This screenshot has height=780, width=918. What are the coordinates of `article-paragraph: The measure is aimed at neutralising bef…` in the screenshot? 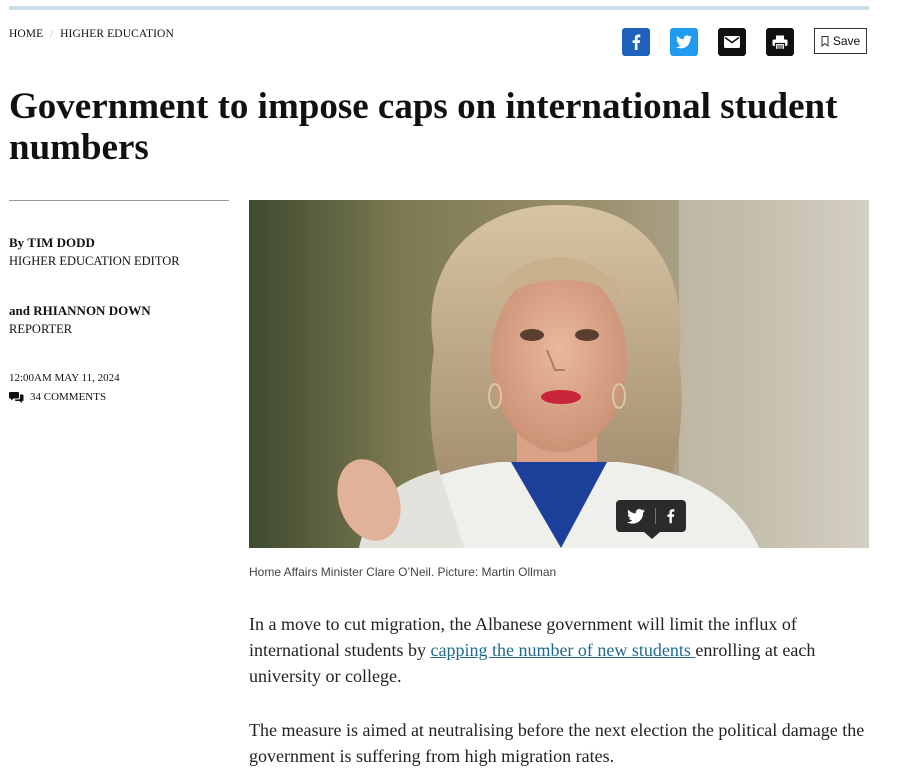 It's located at (557, 743).